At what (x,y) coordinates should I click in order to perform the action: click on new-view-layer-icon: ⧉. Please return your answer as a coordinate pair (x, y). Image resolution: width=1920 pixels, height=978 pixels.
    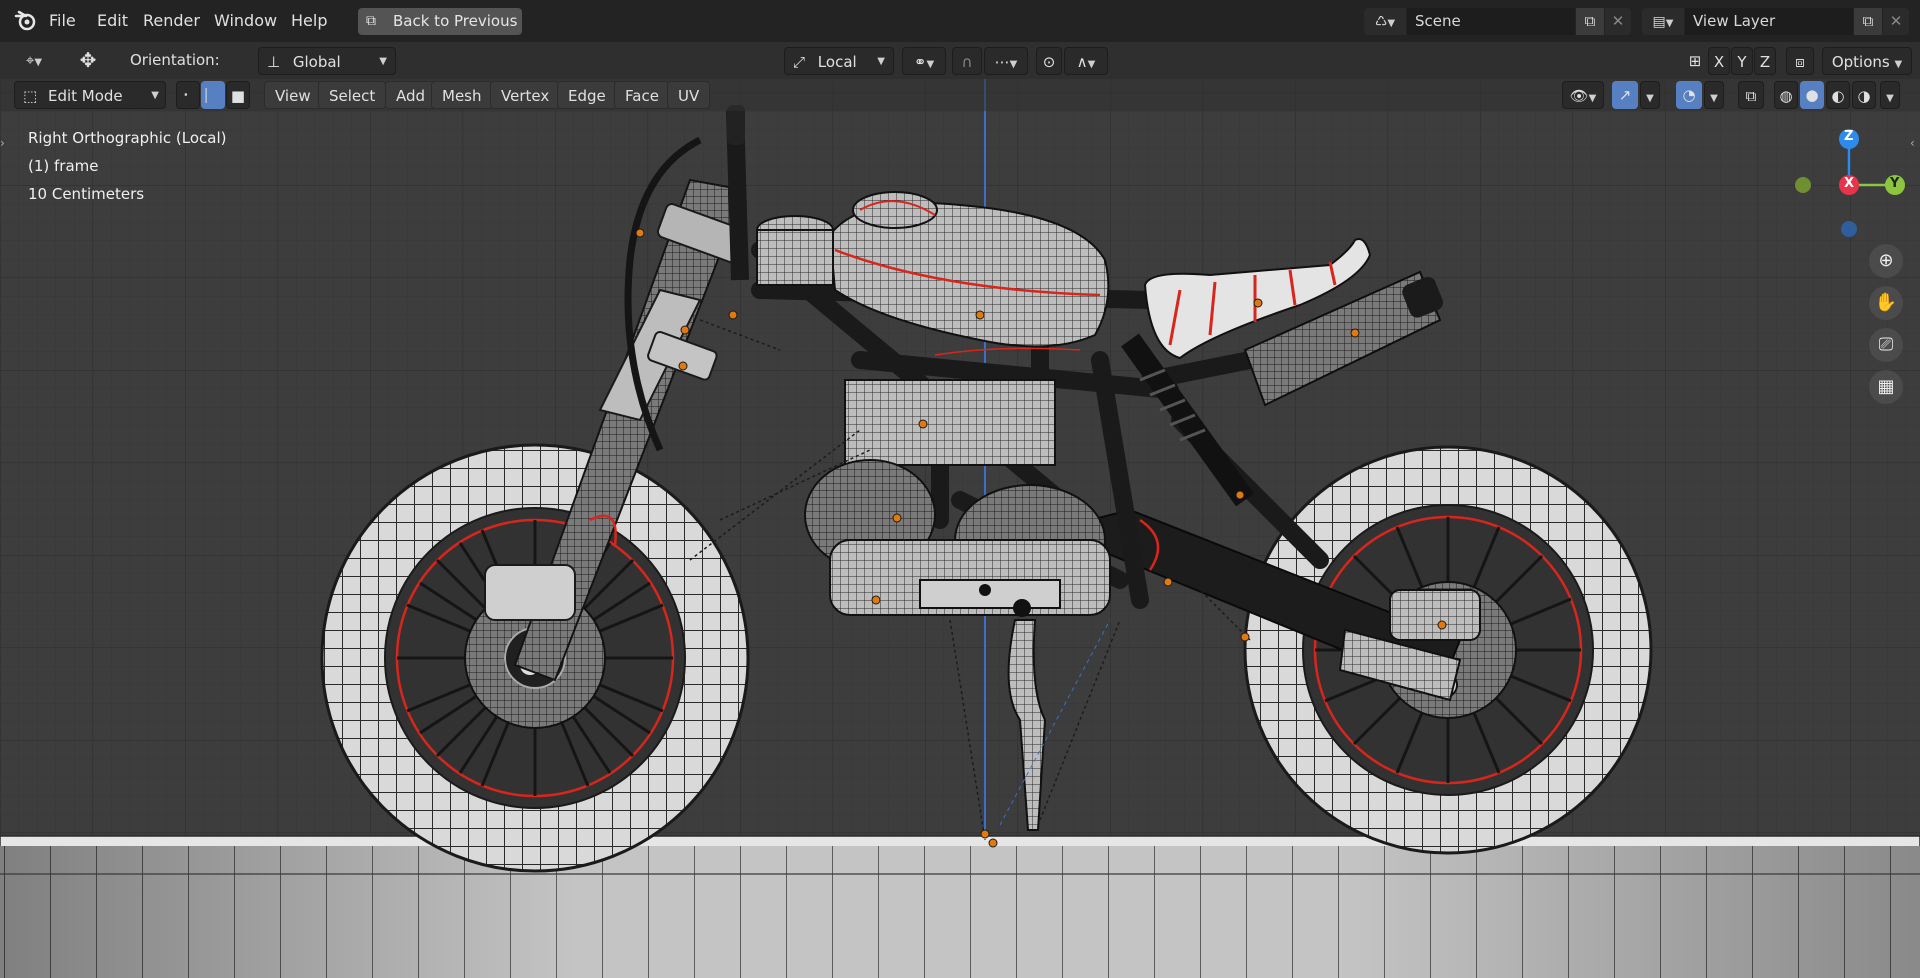
    Looking at the image, I should click on (1868, 21).